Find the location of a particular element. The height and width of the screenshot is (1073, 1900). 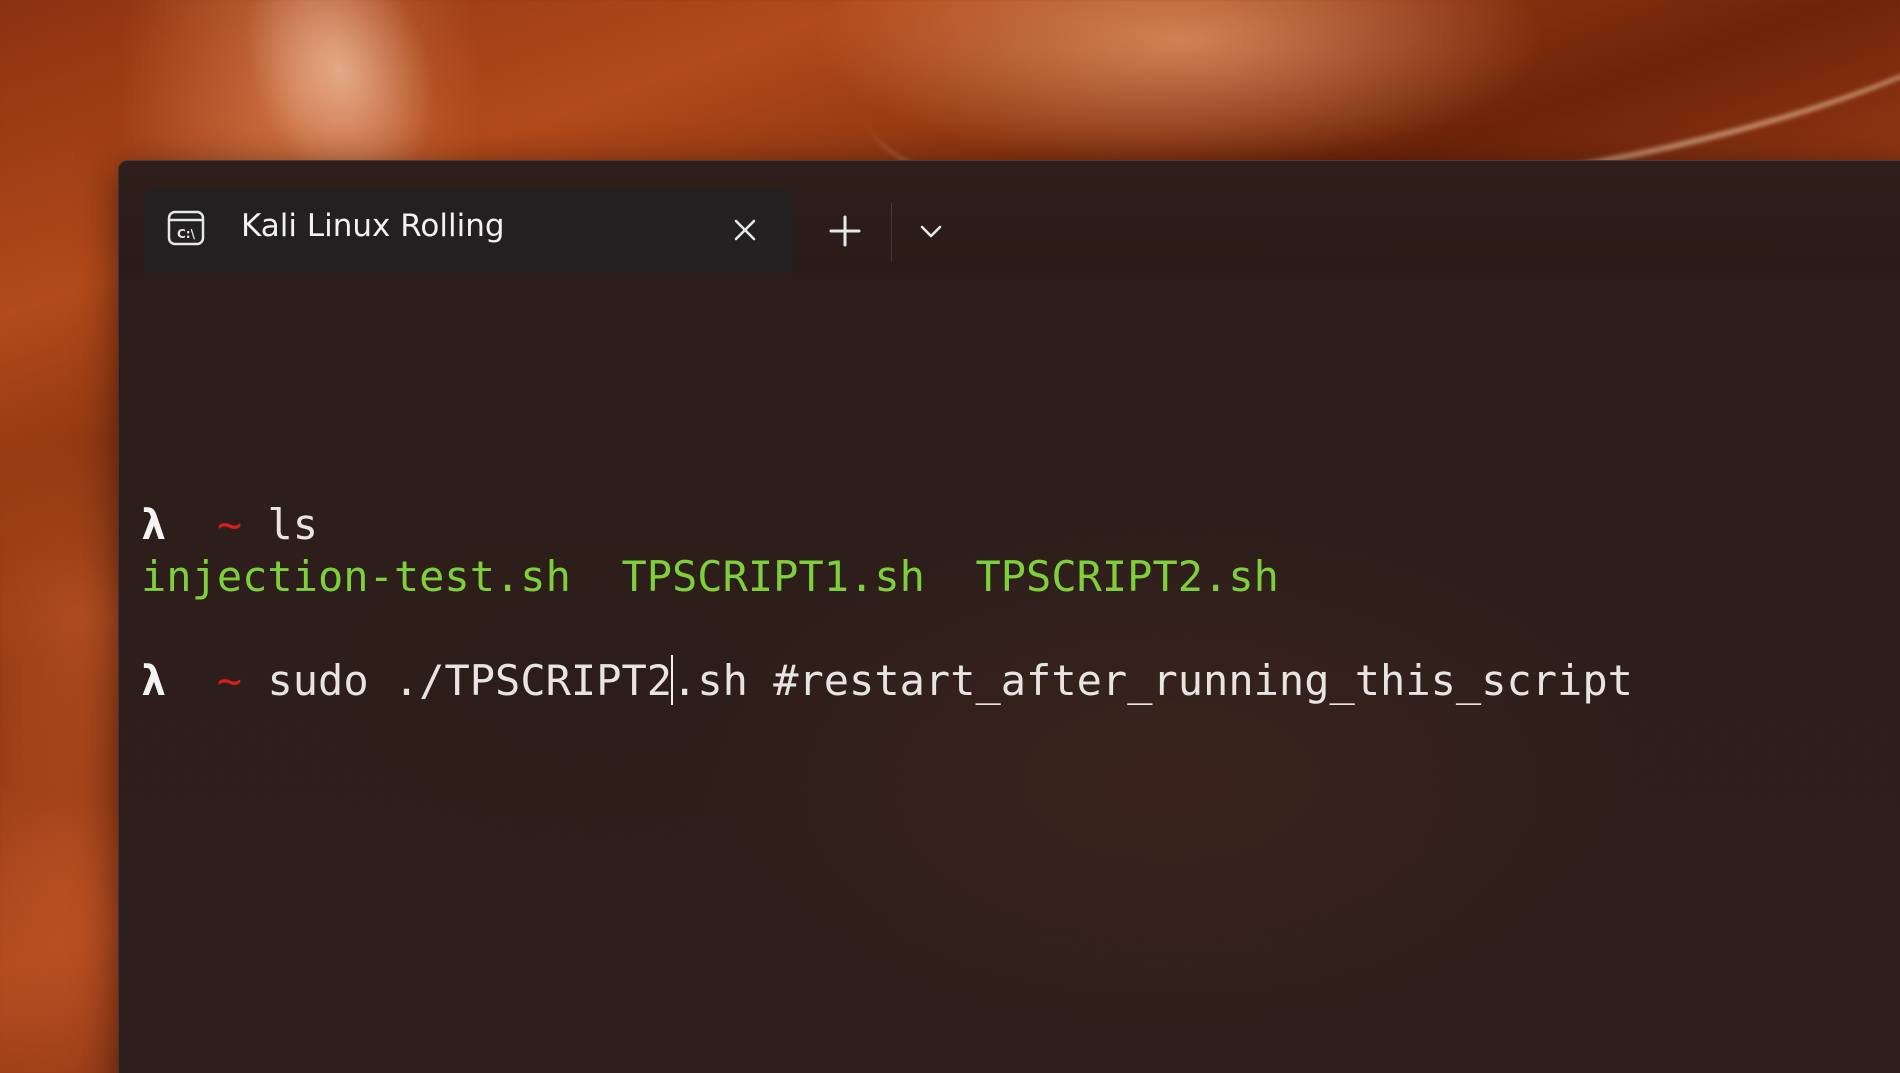

tab-kali-linux-rolling: C:\ Kali Linux Rolling is located at coordinates (468, 230).